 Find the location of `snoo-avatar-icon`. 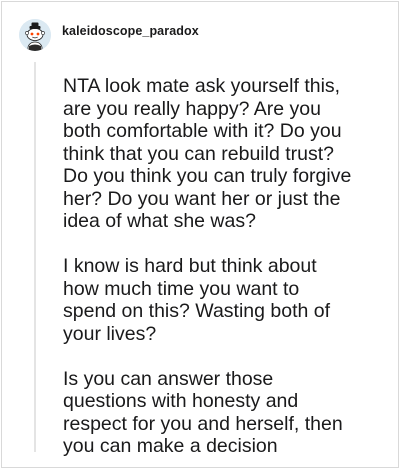

snoo-avatar-icon is located at coordinates (35, 35).